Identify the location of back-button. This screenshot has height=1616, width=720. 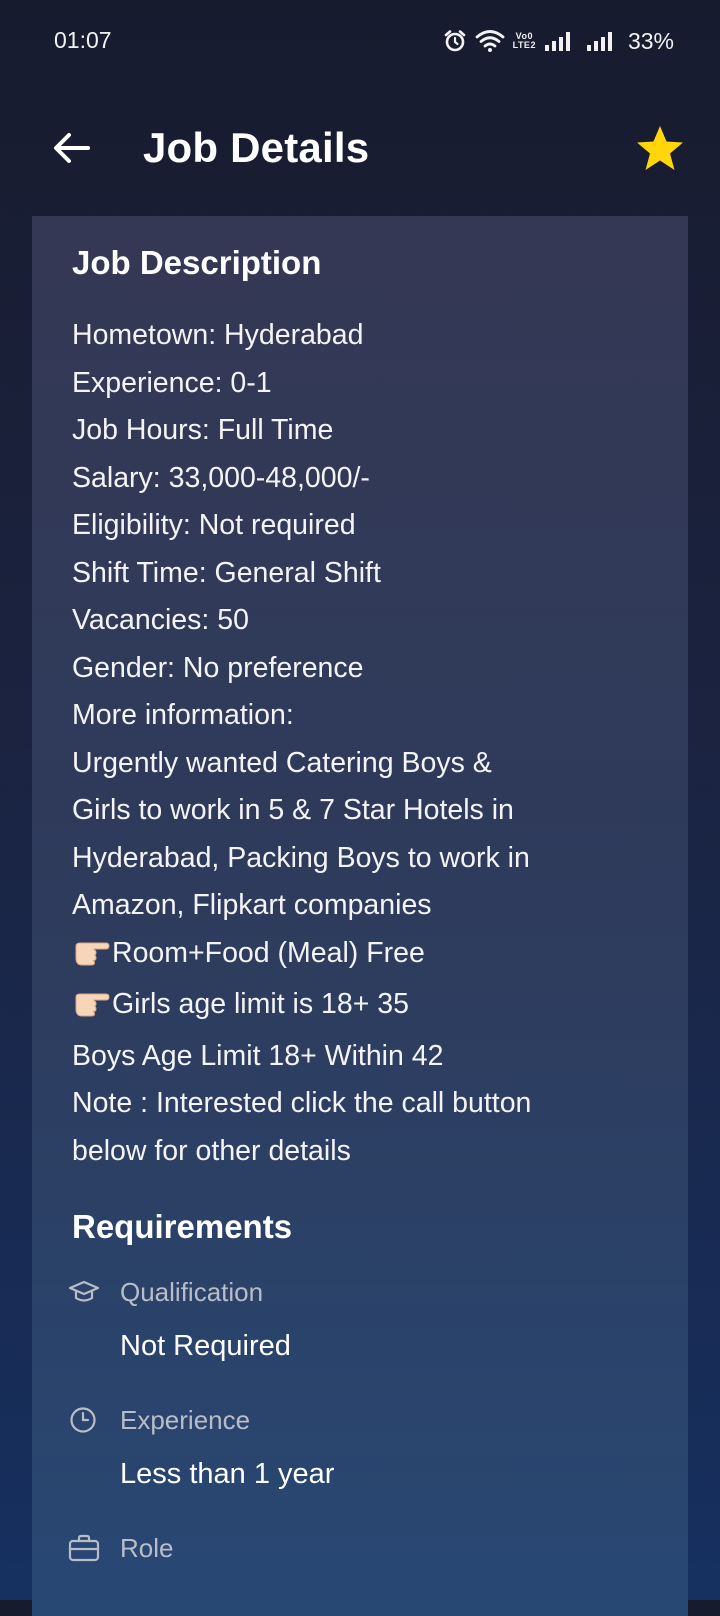
(72, 148).